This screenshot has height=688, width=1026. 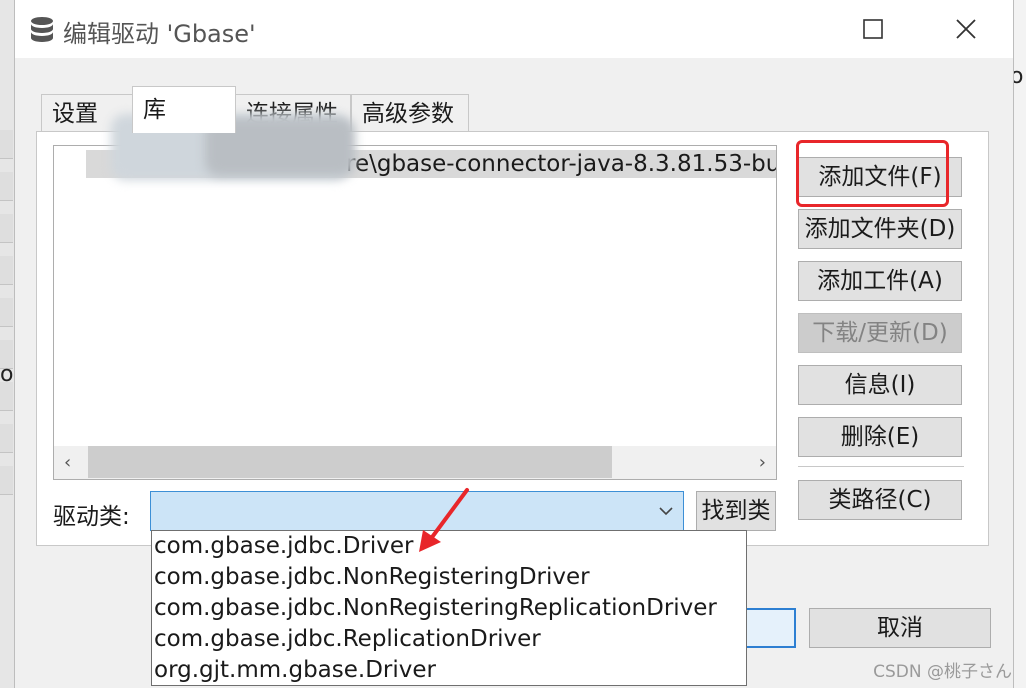 What do you see at coordinates (42, 29) in the screenshot?
I see `database-icon` at bounding box center [42, 29].